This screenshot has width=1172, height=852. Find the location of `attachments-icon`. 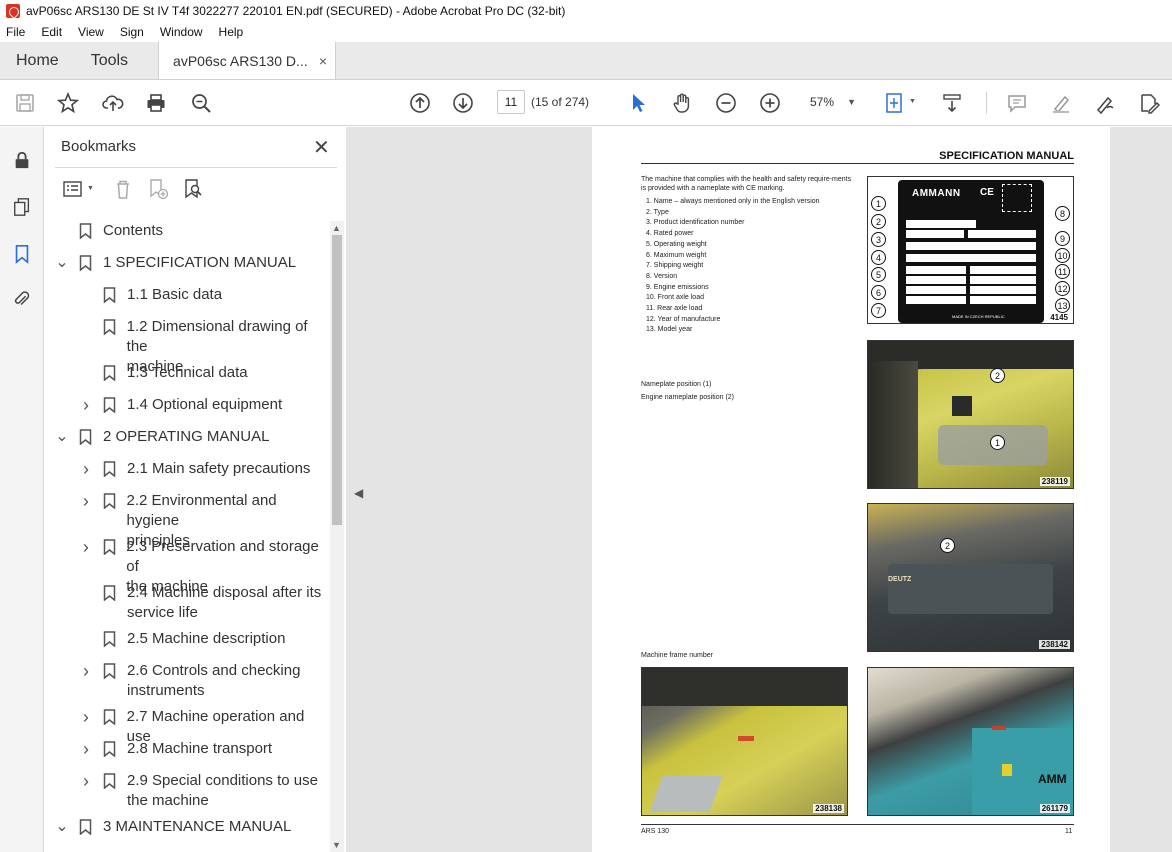

attachments-icon is located at coordinates (22, 299).